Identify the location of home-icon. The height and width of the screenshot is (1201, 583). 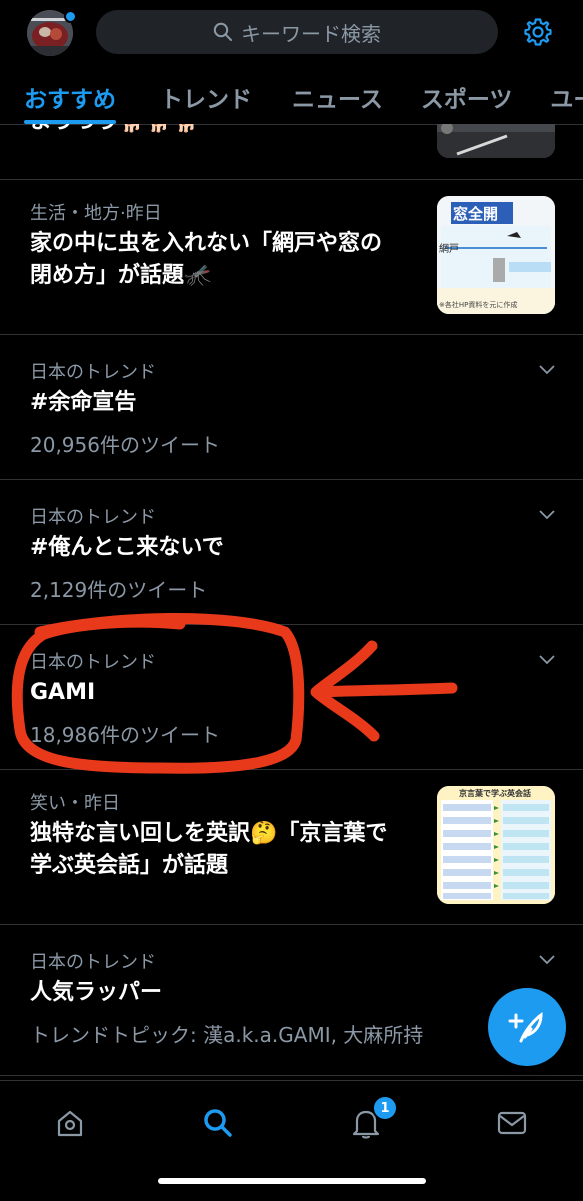
(70, 1123).